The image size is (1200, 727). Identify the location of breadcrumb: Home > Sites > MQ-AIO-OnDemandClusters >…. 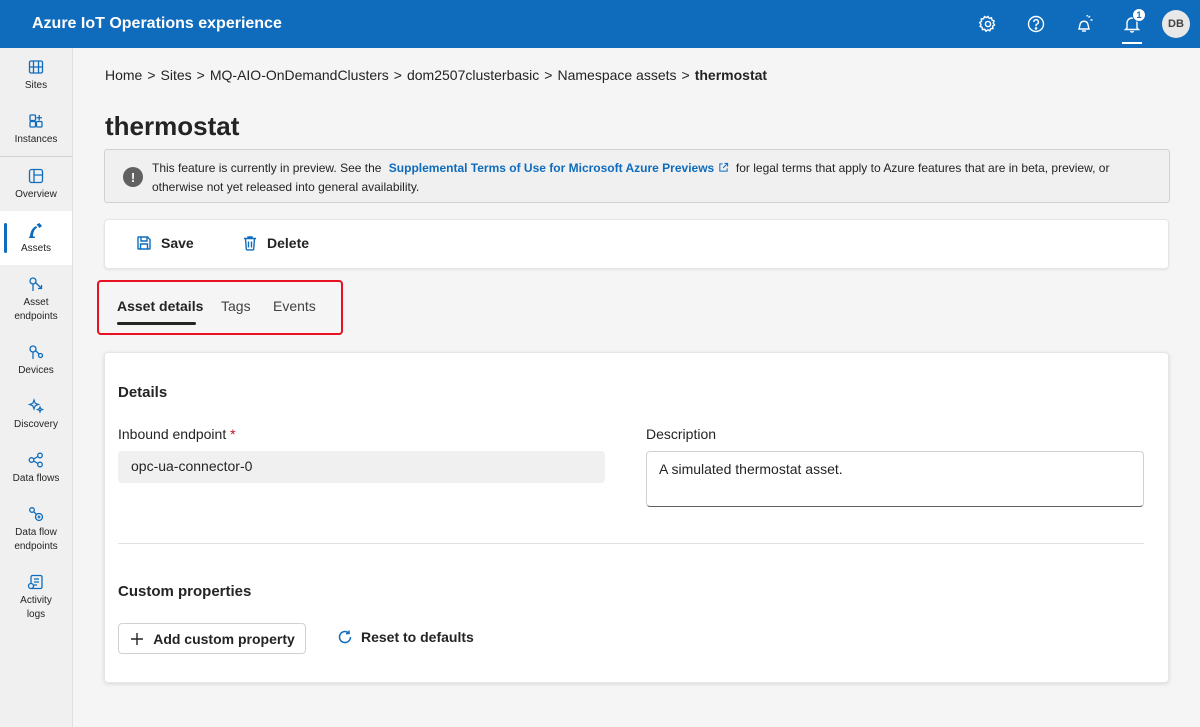
(436, 75).